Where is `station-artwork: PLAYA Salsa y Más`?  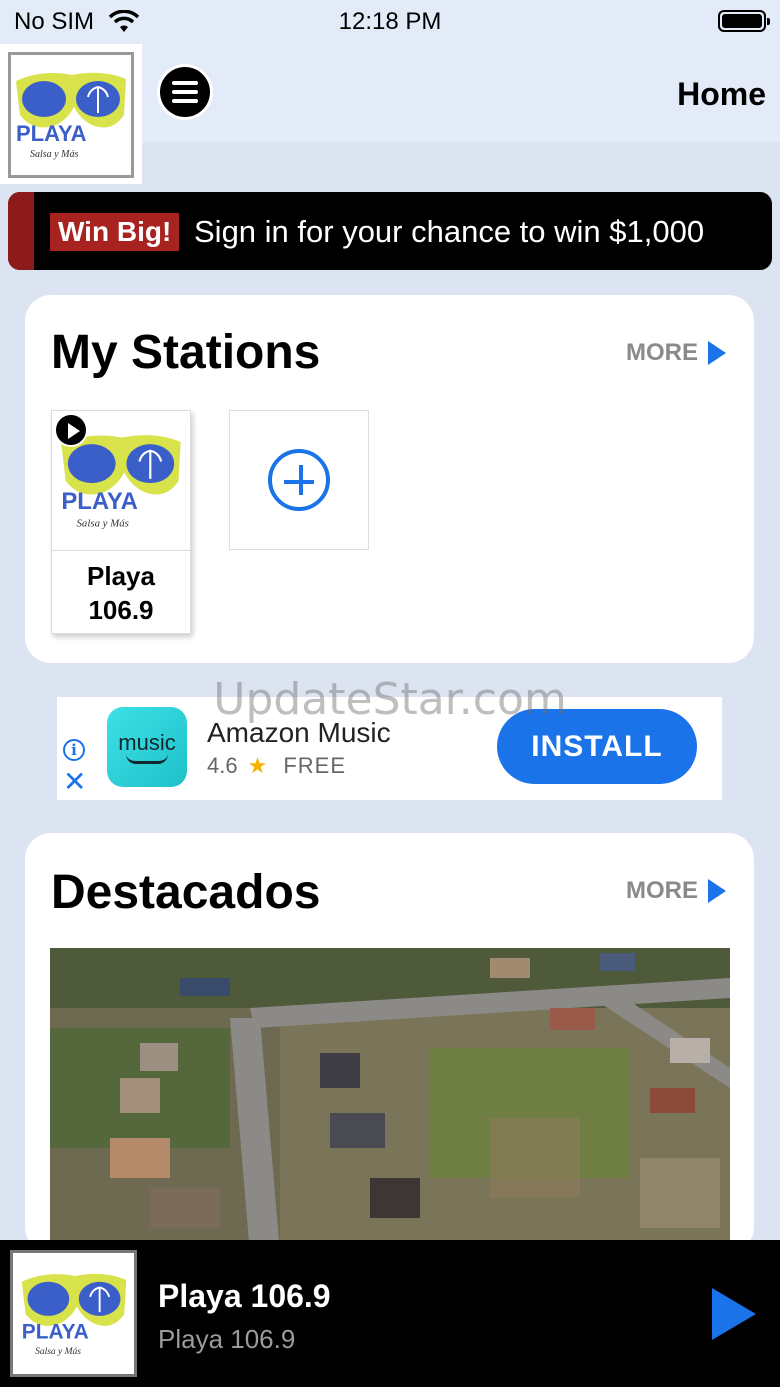 station-artwork: PLAYA Salsa y Más is located at coordinates (121, 481).